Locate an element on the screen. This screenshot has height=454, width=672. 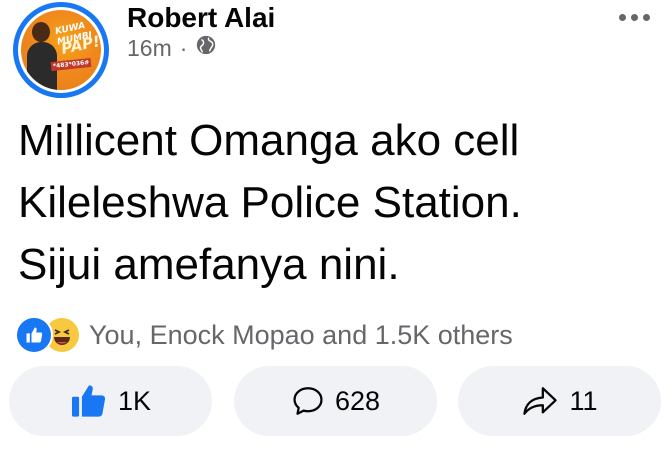
like-reaction-icon is located at coordinates (34, 335).